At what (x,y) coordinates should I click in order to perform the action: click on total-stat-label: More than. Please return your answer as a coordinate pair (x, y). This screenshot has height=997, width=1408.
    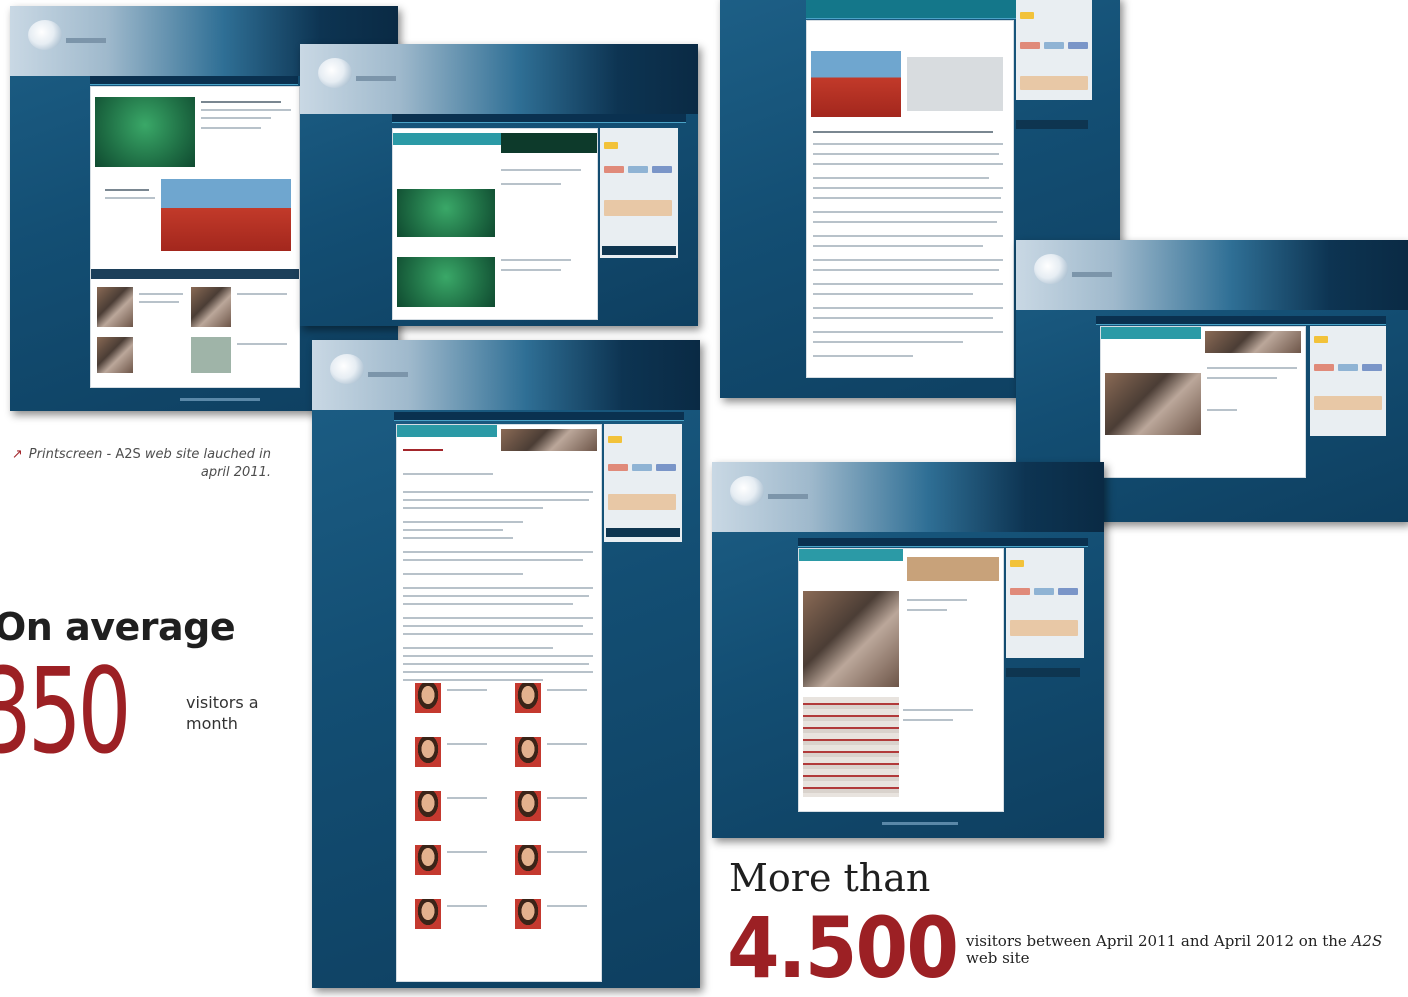
    Looking at the image, I should click on (830, 878).